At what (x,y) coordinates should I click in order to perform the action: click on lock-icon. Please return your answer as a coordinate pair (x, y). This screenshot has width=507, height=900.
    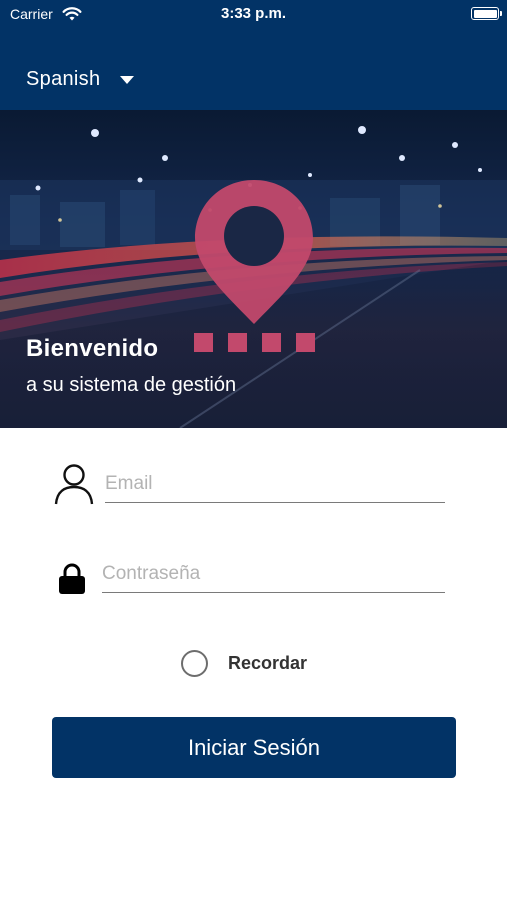
    Looking at the image, I should click on (72, 578).